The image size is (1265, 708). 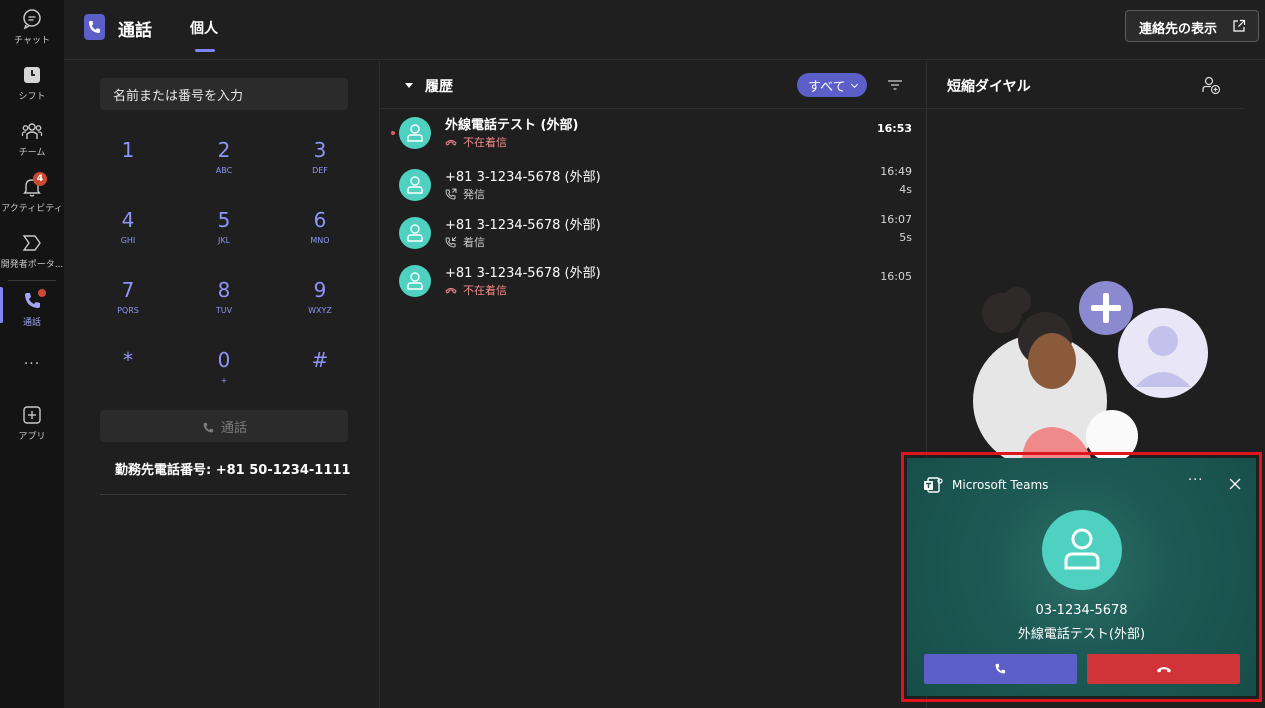 What do you see at coordinates (476, 290) in the screenshot?
I see `history-row-status: 不在着信` at bounding box center [476, 290].